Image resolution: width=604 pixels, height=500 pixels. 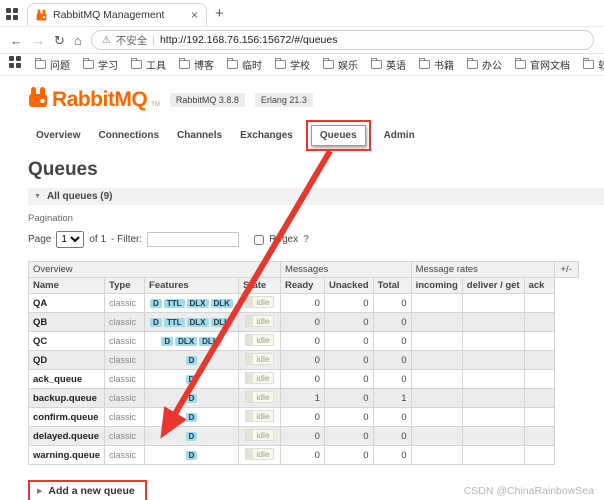 What do you see at coordinates (306, 239) in the screenshot?
I see `regex-help-icon: ?` at bounding box center [306, 239].